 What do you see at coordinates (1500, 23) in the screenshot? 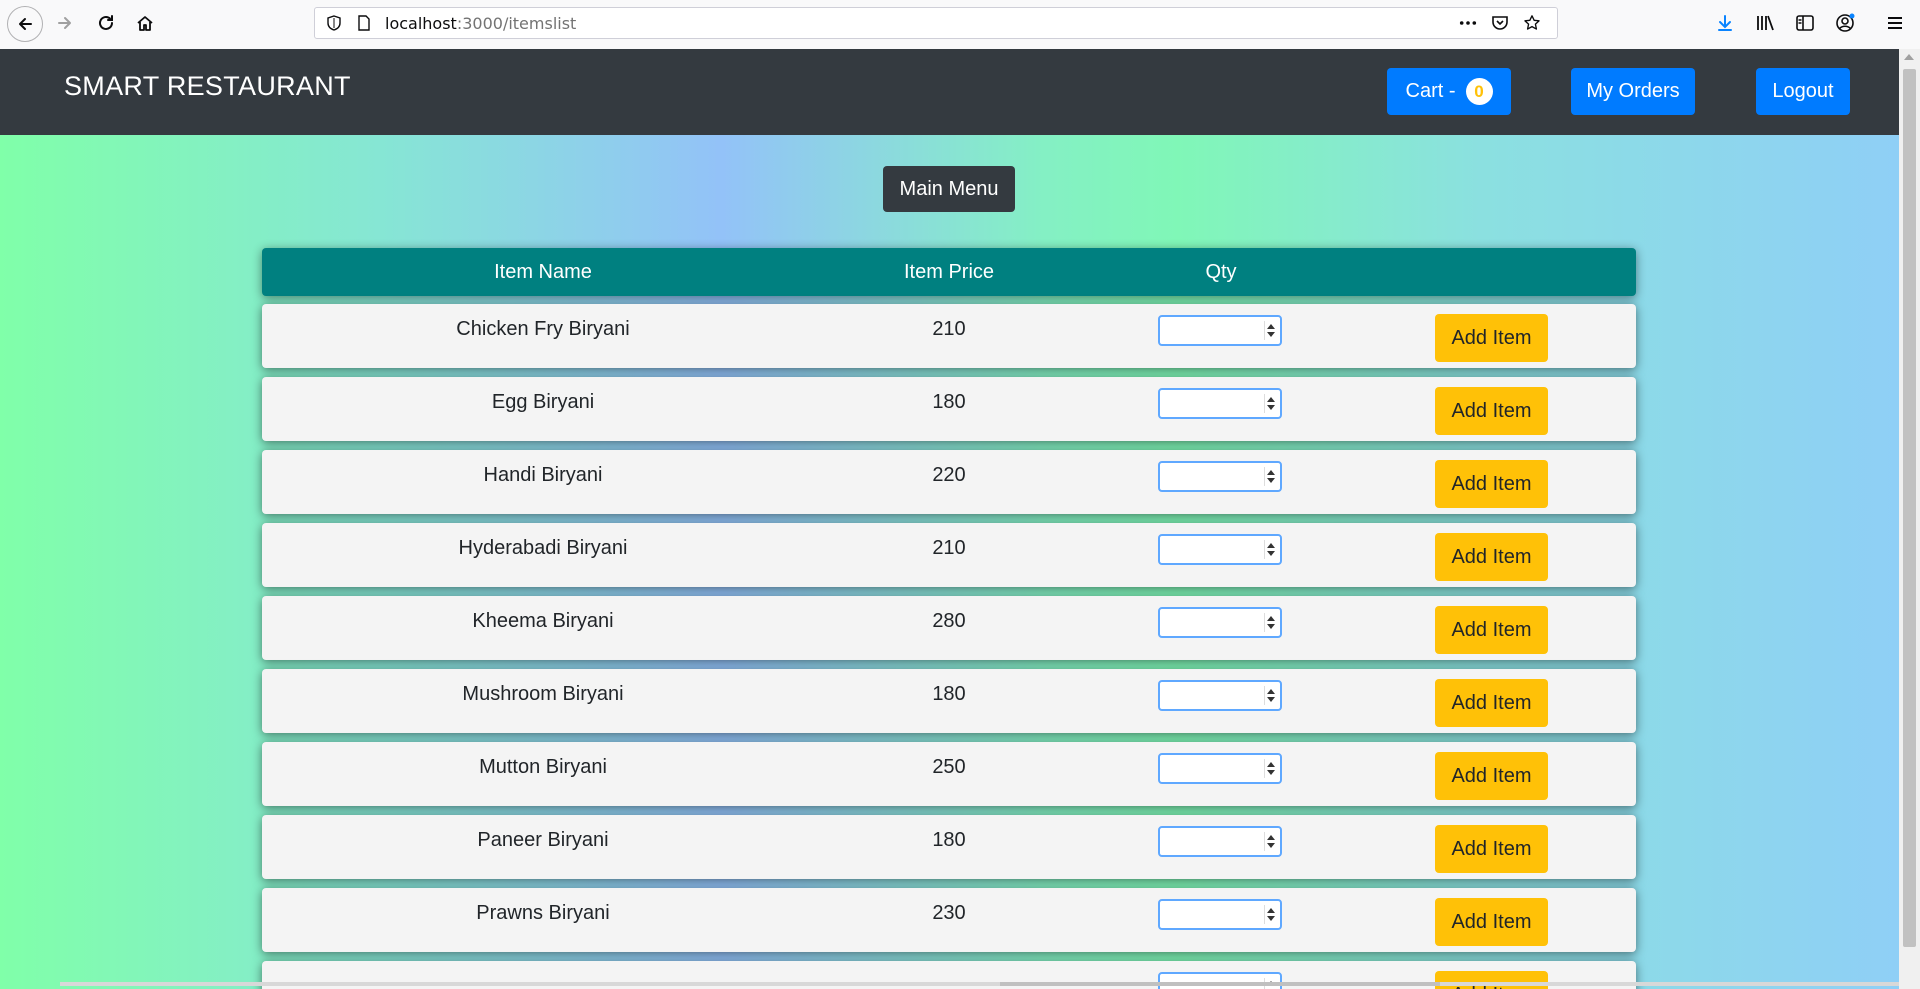
I see `pocket-icon` at bounding box center [1500, 23].